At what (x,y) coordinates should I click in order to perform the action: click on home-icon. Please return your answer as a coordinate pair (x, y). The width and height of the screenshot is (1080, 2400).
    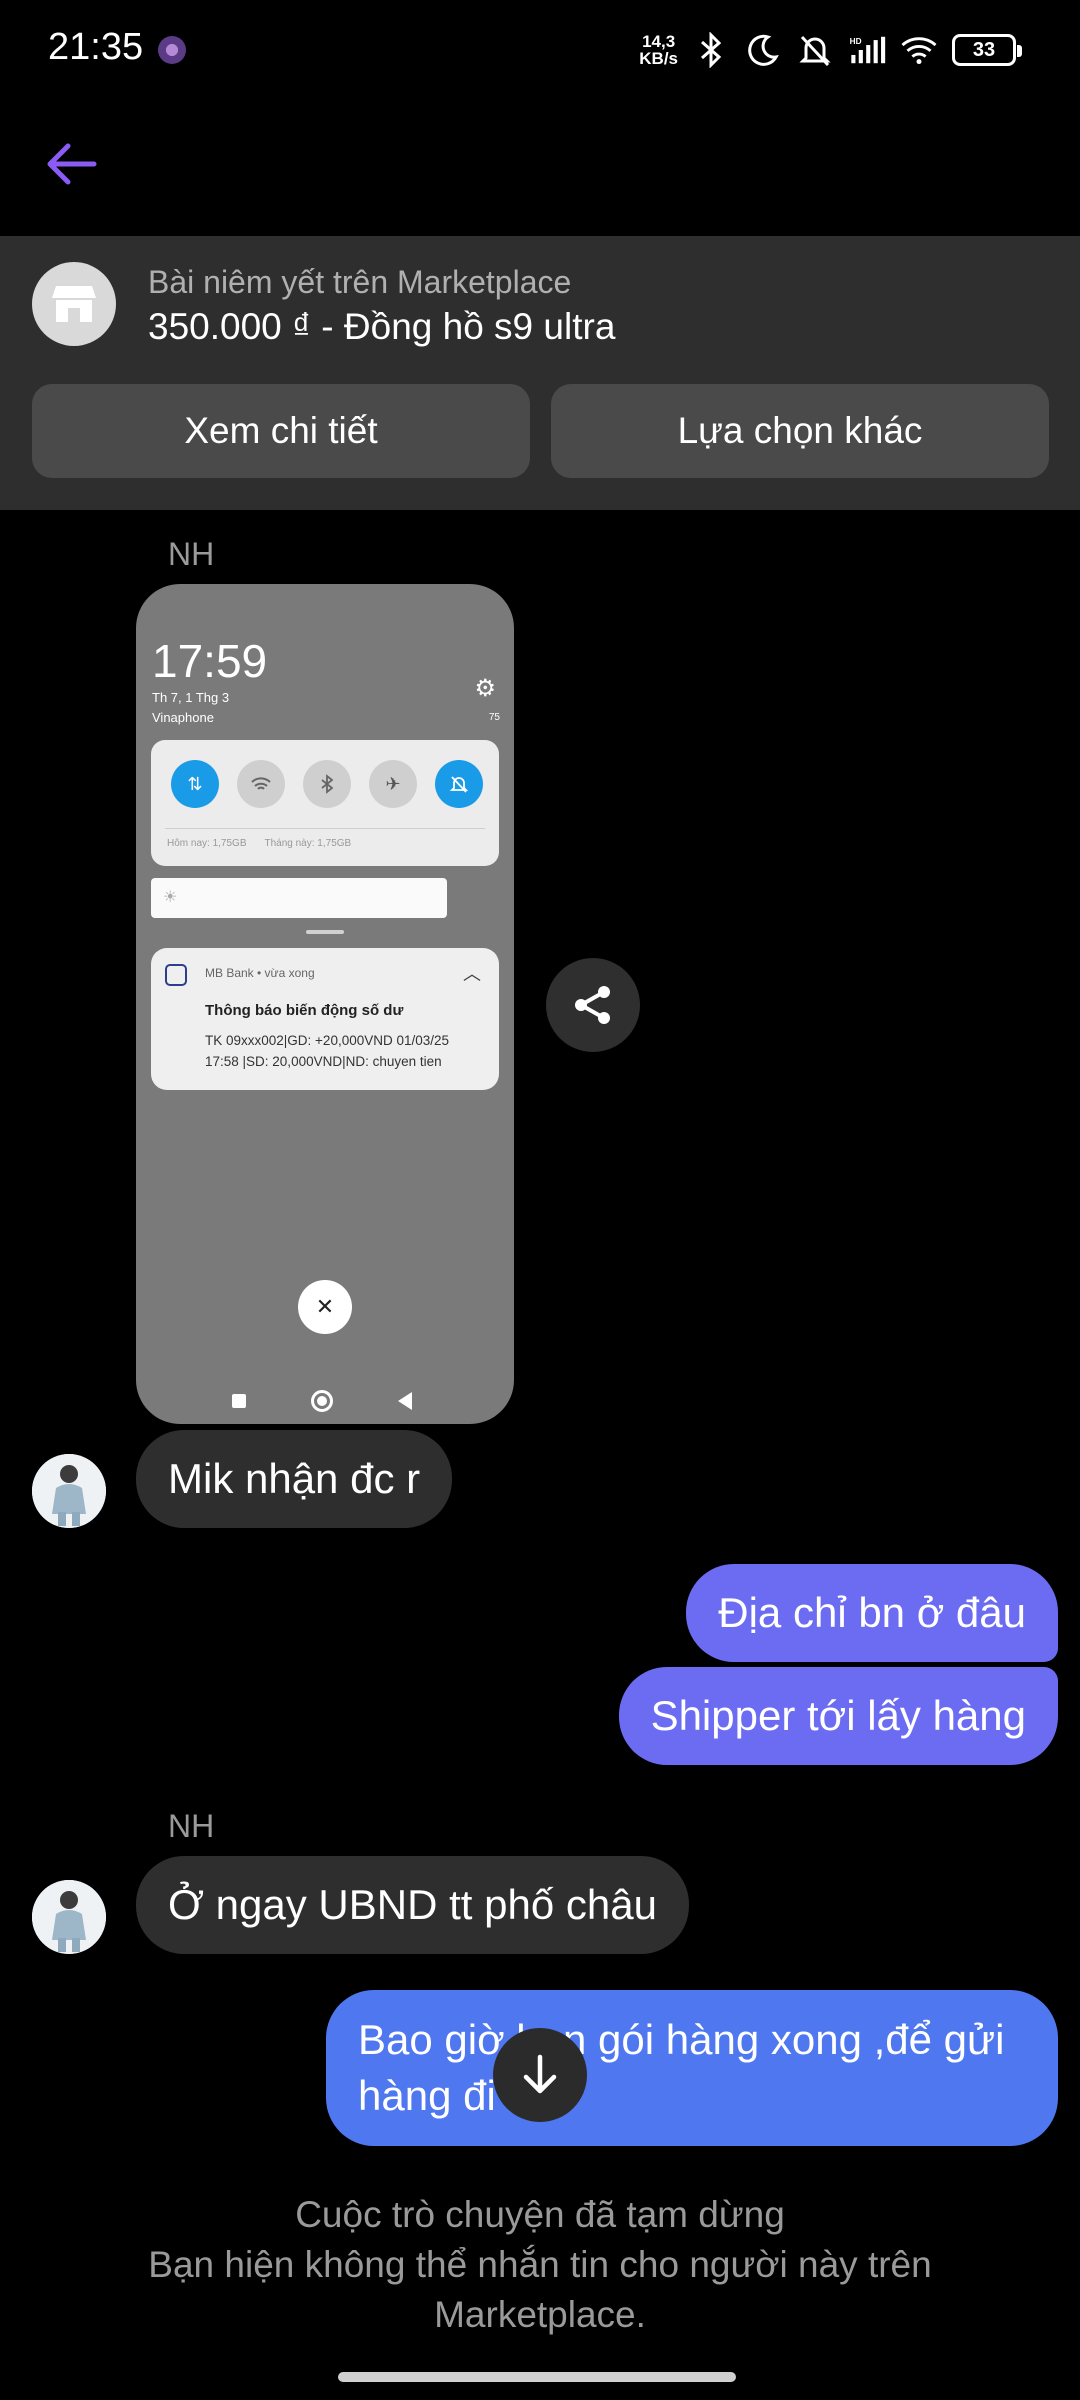
    Looking at the image, I should click on (322, 1401).